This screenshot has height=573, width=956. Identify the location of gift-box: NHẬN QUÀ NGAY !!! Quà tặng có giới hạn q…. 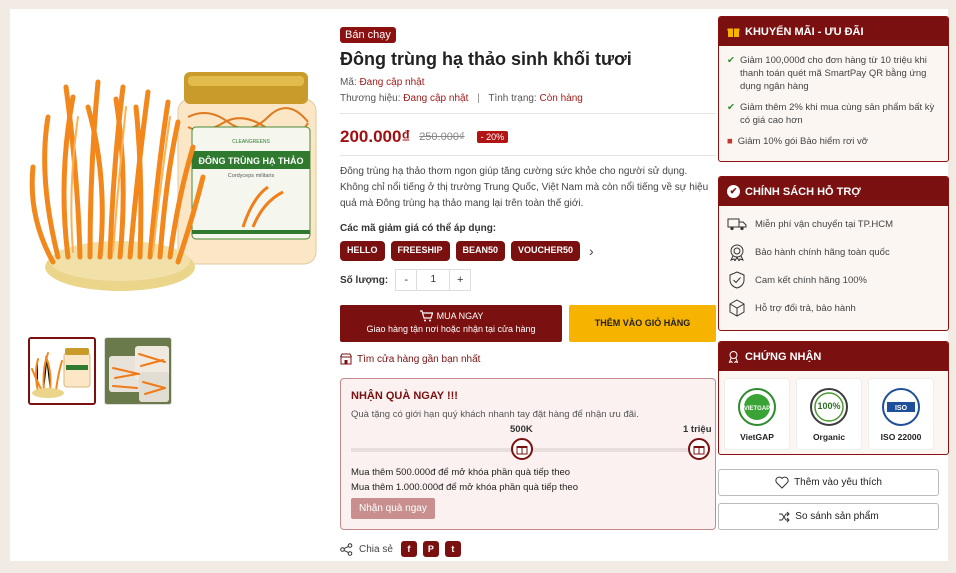
(528, 454).